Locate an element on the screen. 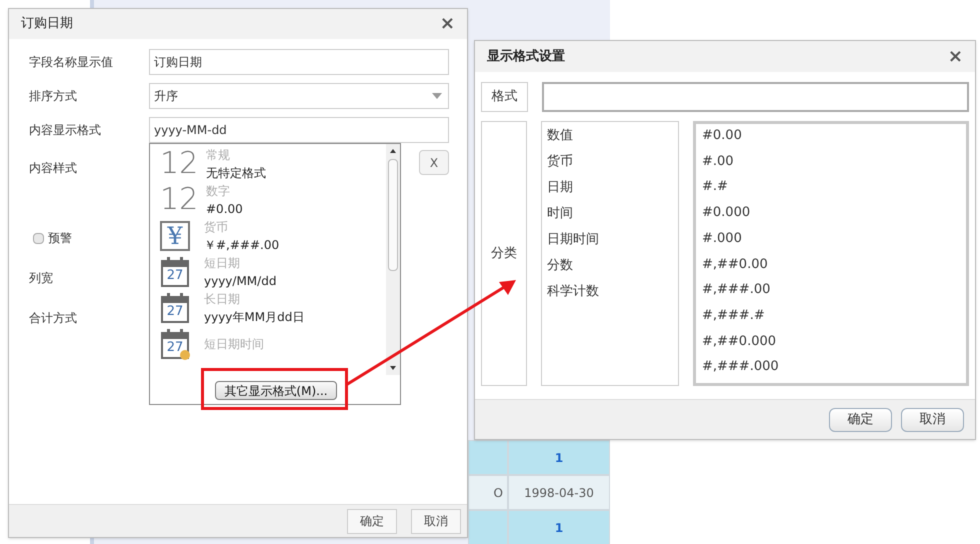  category-item: 日期 is located at coordinates (612, 191).